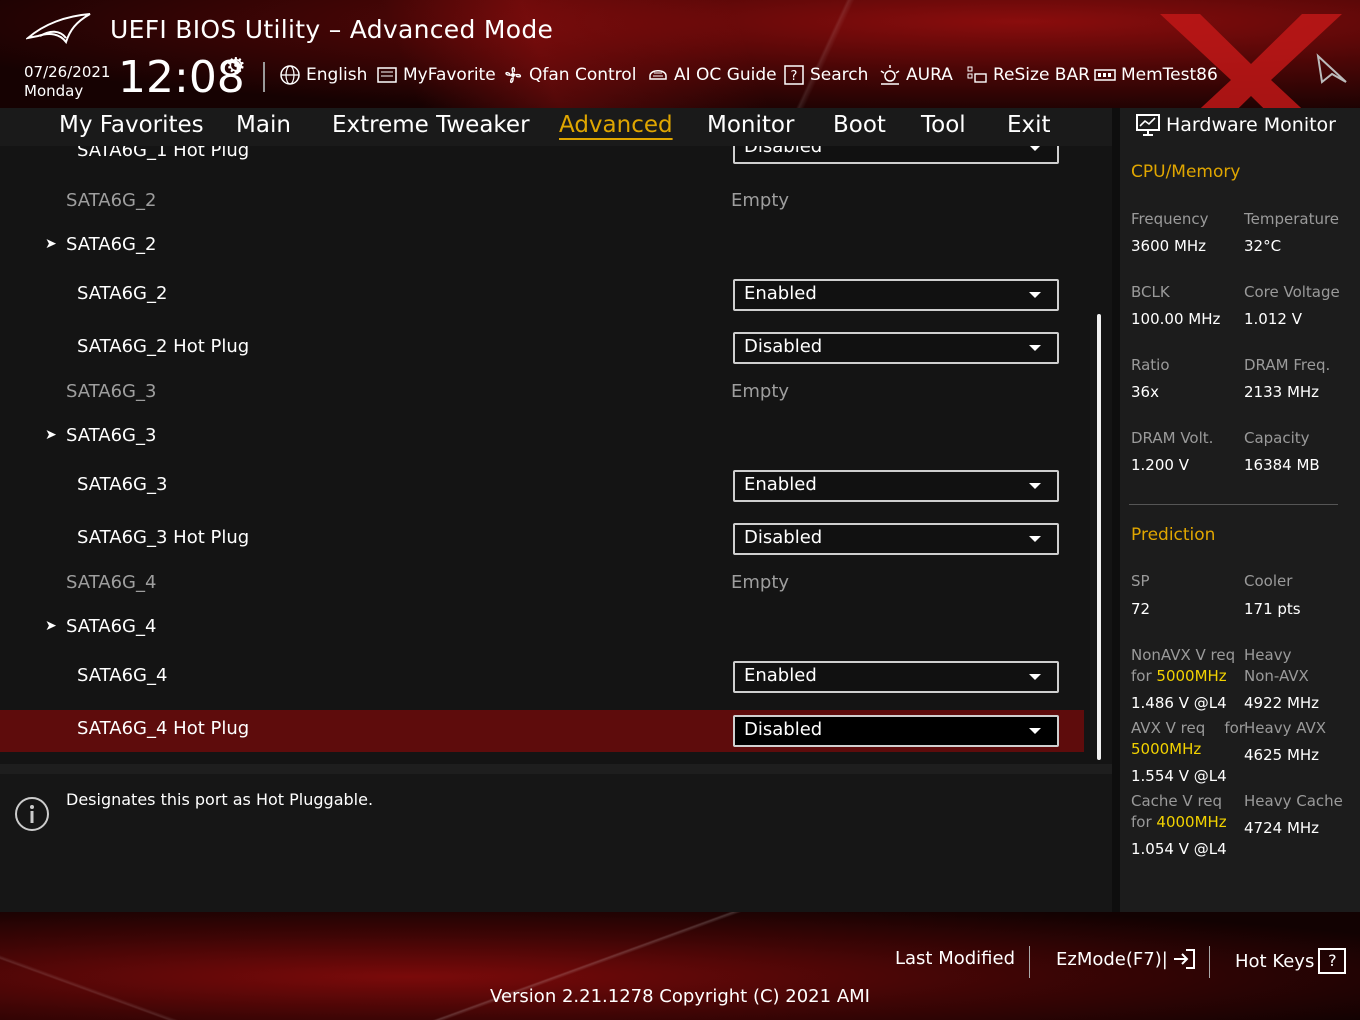  What do you see at coordinates (1233, 504) in the screenshot?
I see `section-divider` at bounding box center [1233, 504].